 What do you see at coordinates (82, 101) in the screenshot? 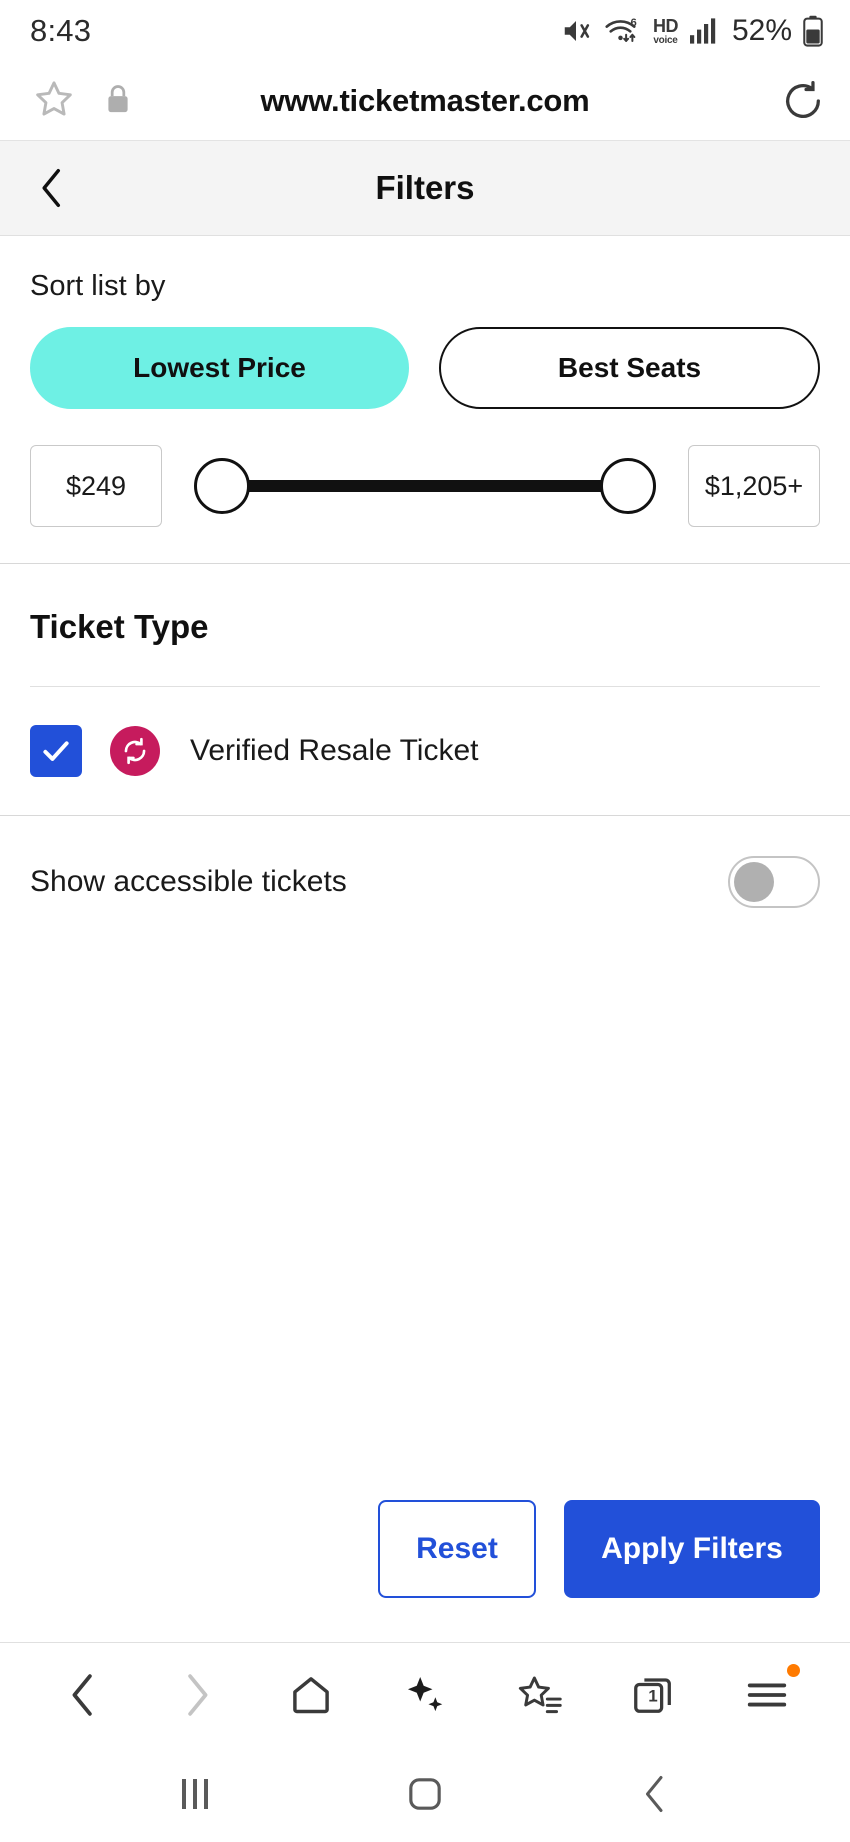
I see `url-bar-left-icons` at bounding box center [82, 101].